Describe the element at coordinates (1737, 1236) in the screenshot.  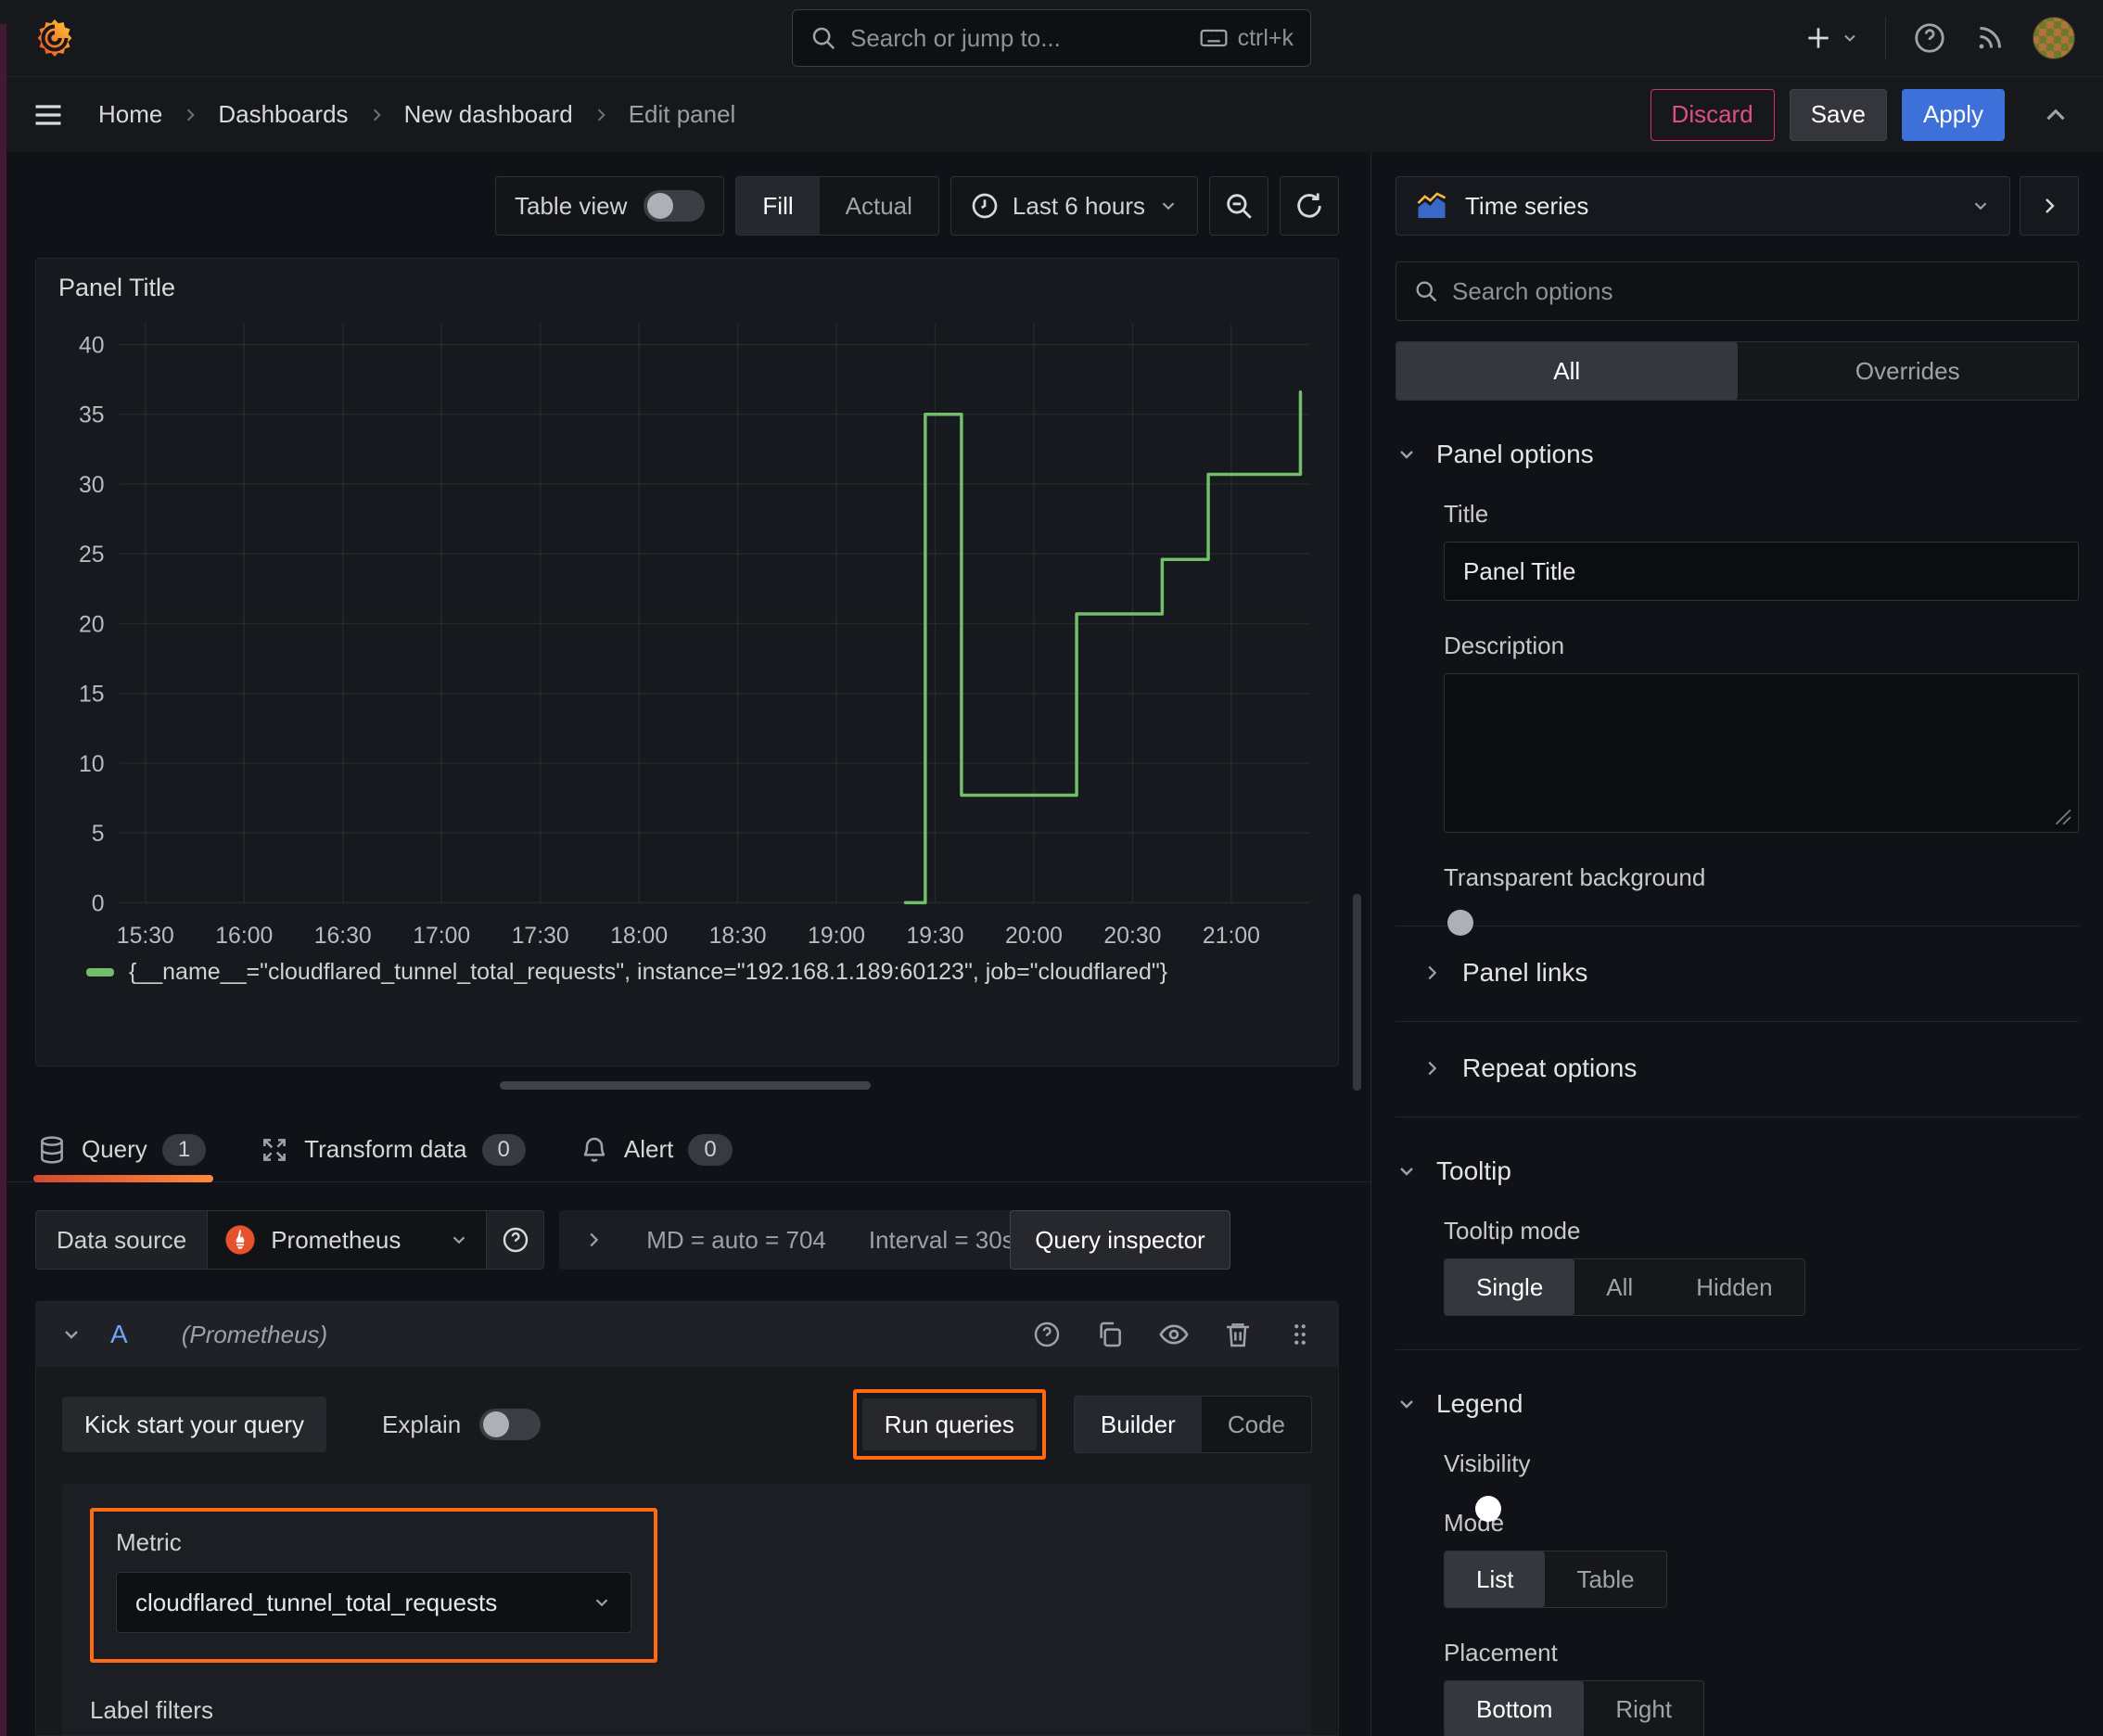
I see `tooltip-section: Tooltip Tooltip mode Single All Hidden` at that location.